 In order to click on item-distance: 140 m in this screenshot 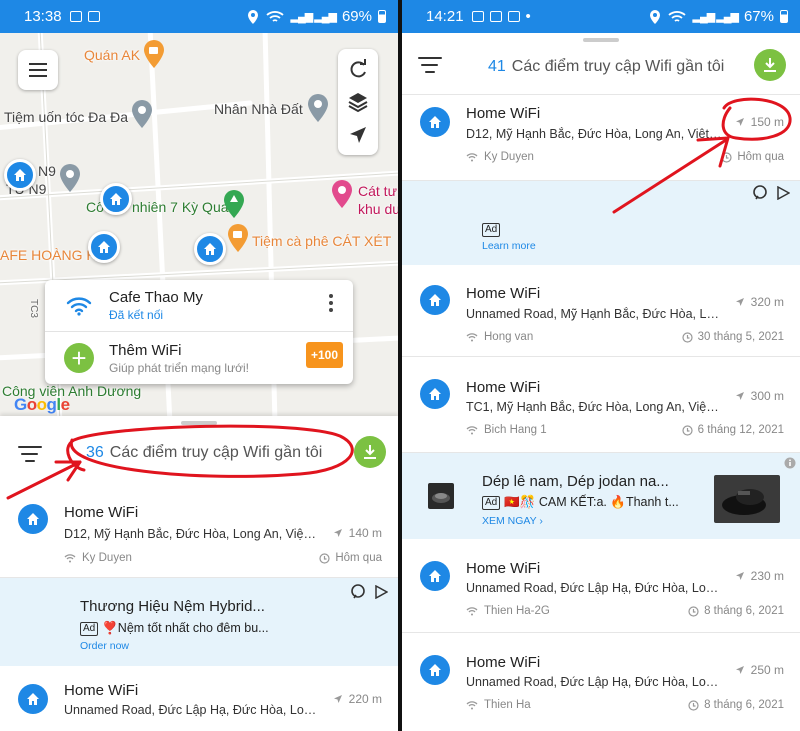, I will do `click(357, 533)`.